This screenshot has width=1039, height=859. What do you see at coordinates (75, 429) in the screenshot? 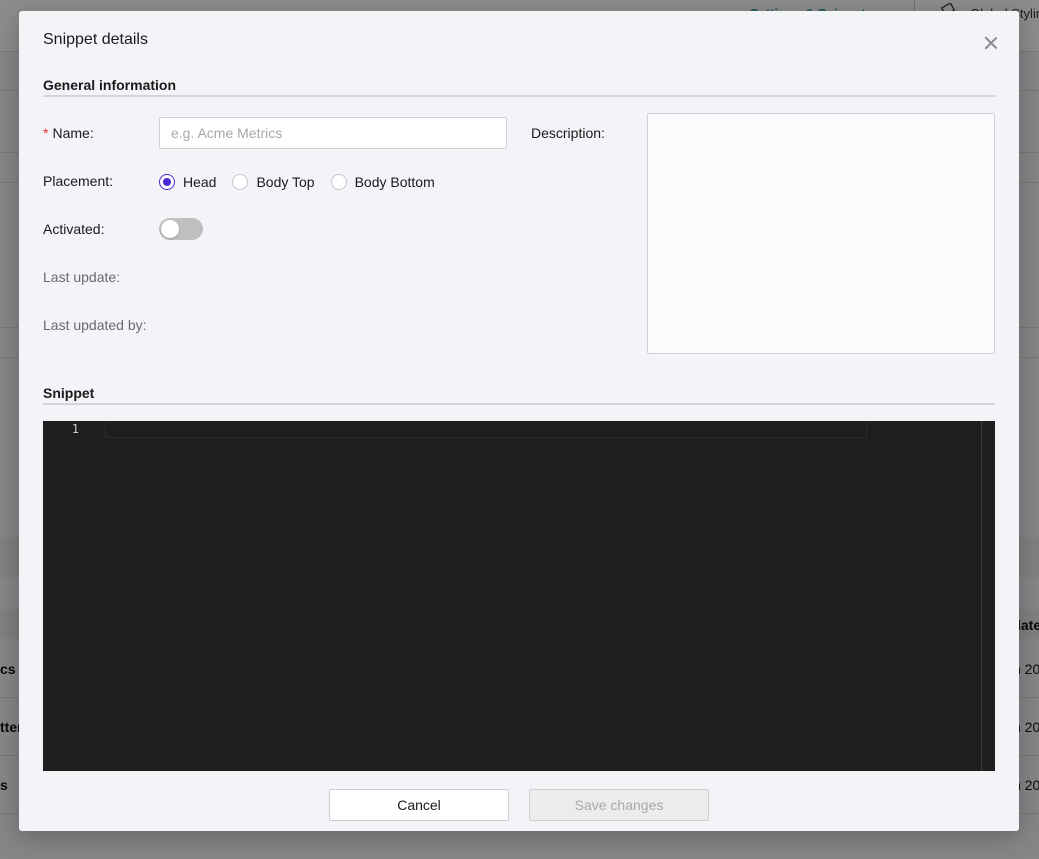
I see `line-number: 1` at bounding box center [75, 429].